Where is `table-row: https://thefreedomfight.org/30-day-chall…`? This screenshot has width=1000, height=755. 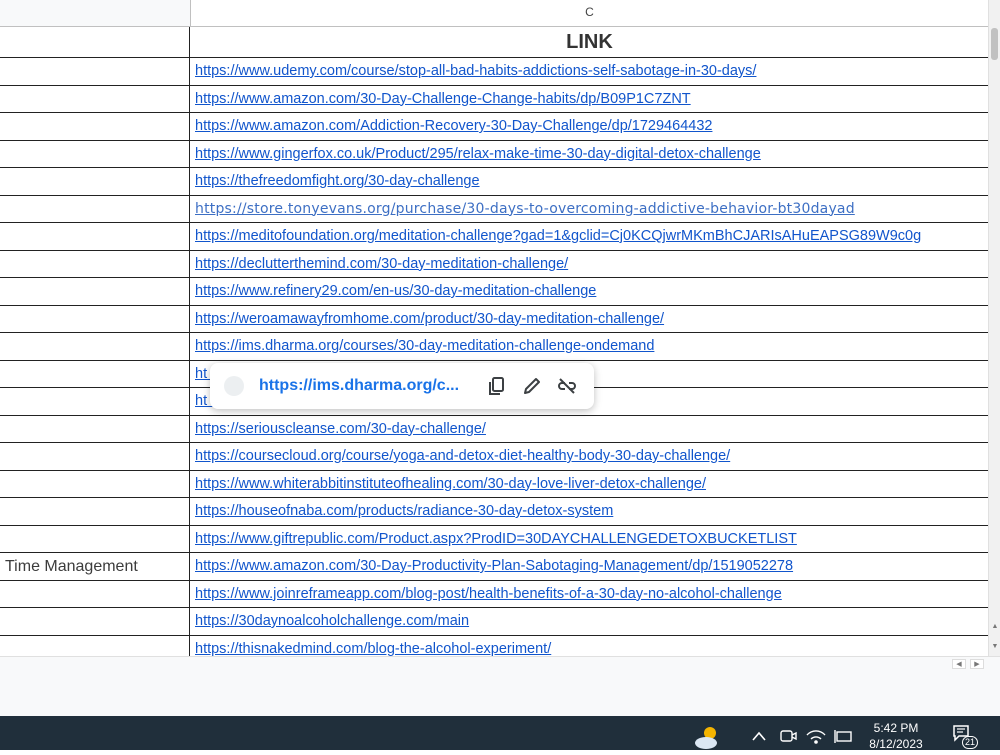 table-row: https://thefreedomfight.org/30-day-chall… is located at coordinates (494, 182).